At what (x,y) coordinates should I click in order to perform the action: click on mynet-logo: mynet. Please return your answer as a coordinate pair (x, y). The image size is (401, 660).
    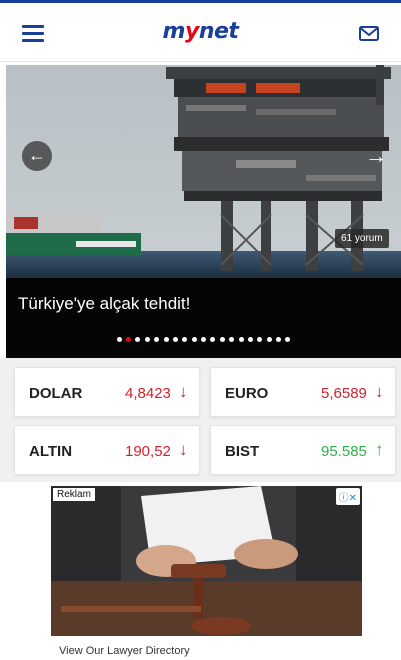
    Looking at the image, I should click on (200, 31).